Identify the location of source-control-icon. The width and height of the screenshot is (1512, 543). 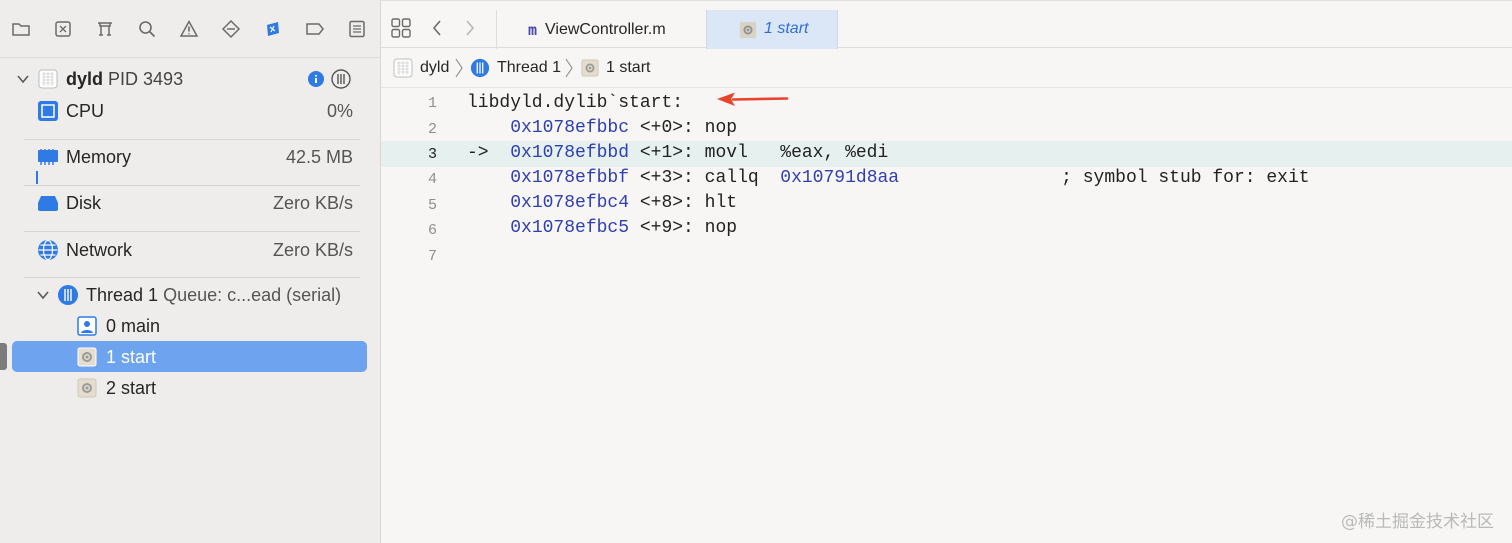
(63, 29).